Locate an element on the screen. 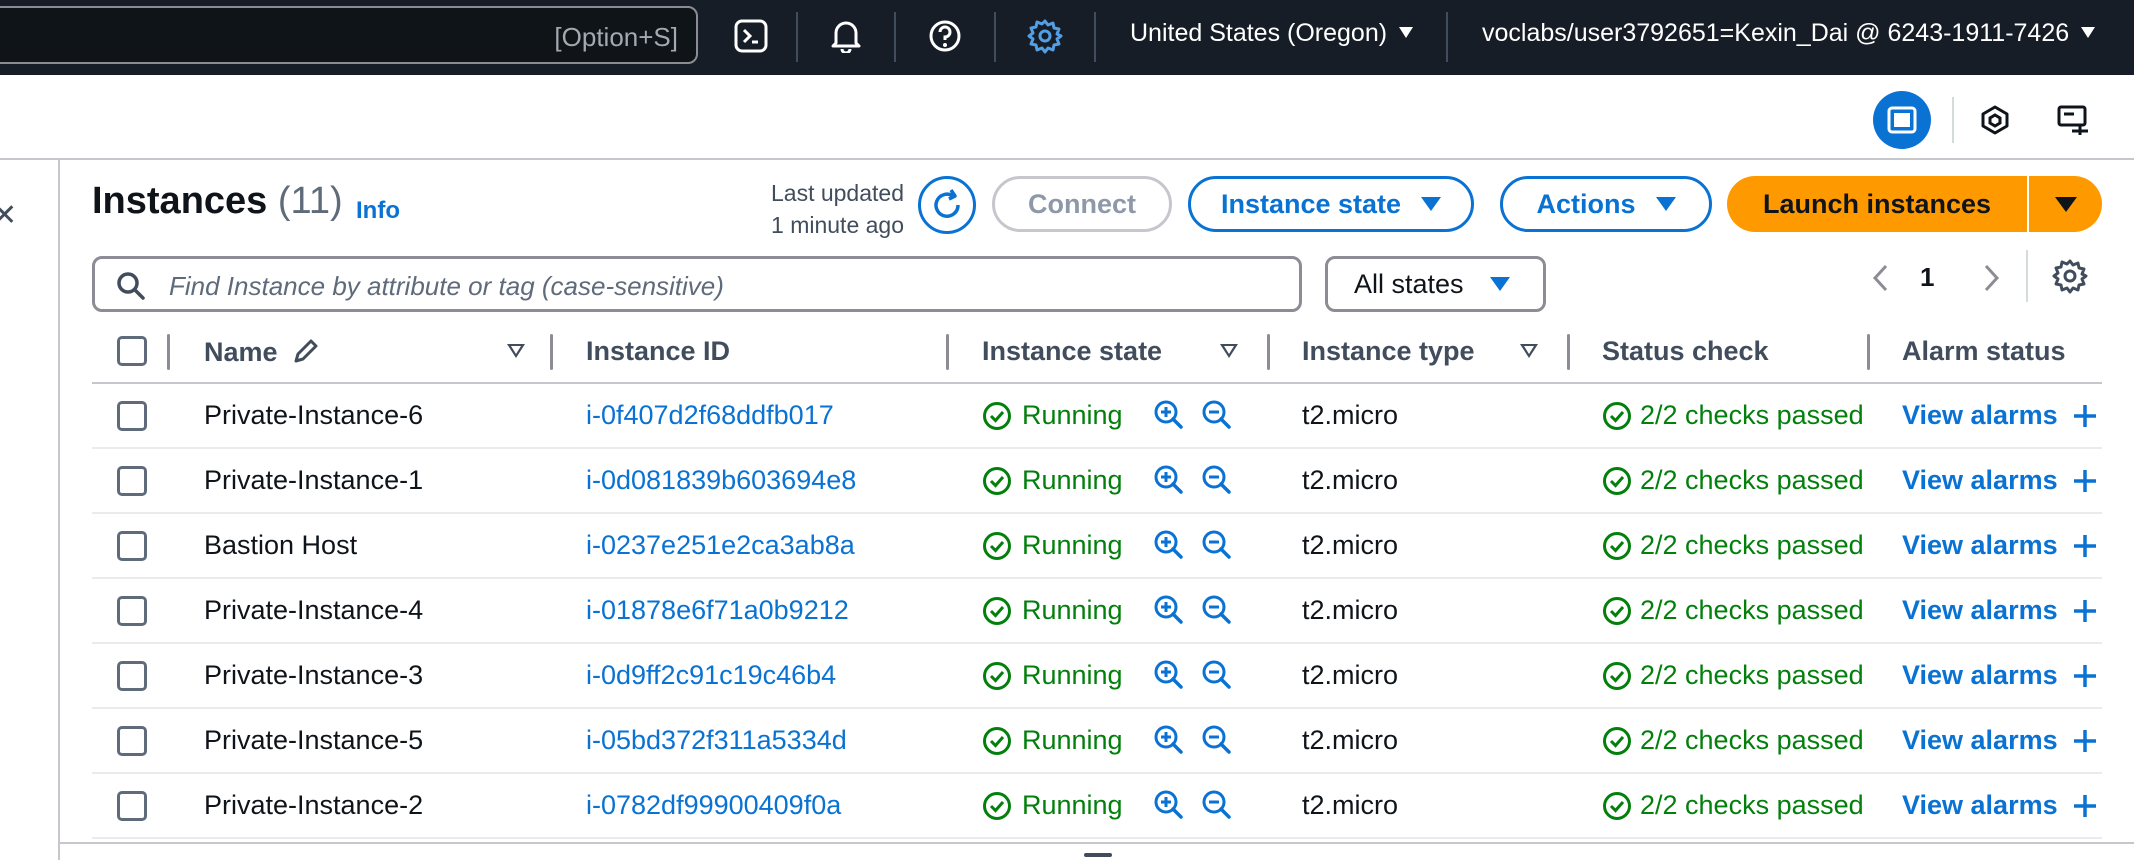 The image size is (2134, 860). hexagon-icon is located at coordinates (1995, 120).